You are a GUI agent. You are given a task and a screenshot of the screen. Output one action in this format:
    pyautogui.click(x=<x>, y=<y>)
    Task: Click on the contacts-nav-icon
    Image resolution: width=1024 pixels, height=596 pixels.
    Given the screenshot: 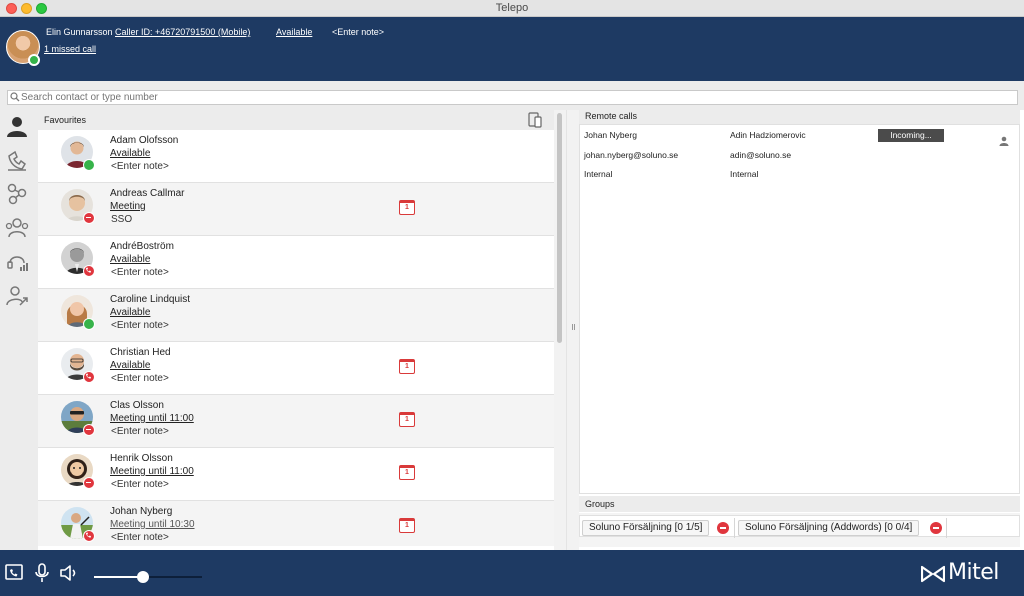 What is the action you would take?
    pyautogui.click(x=17, y=127)
    